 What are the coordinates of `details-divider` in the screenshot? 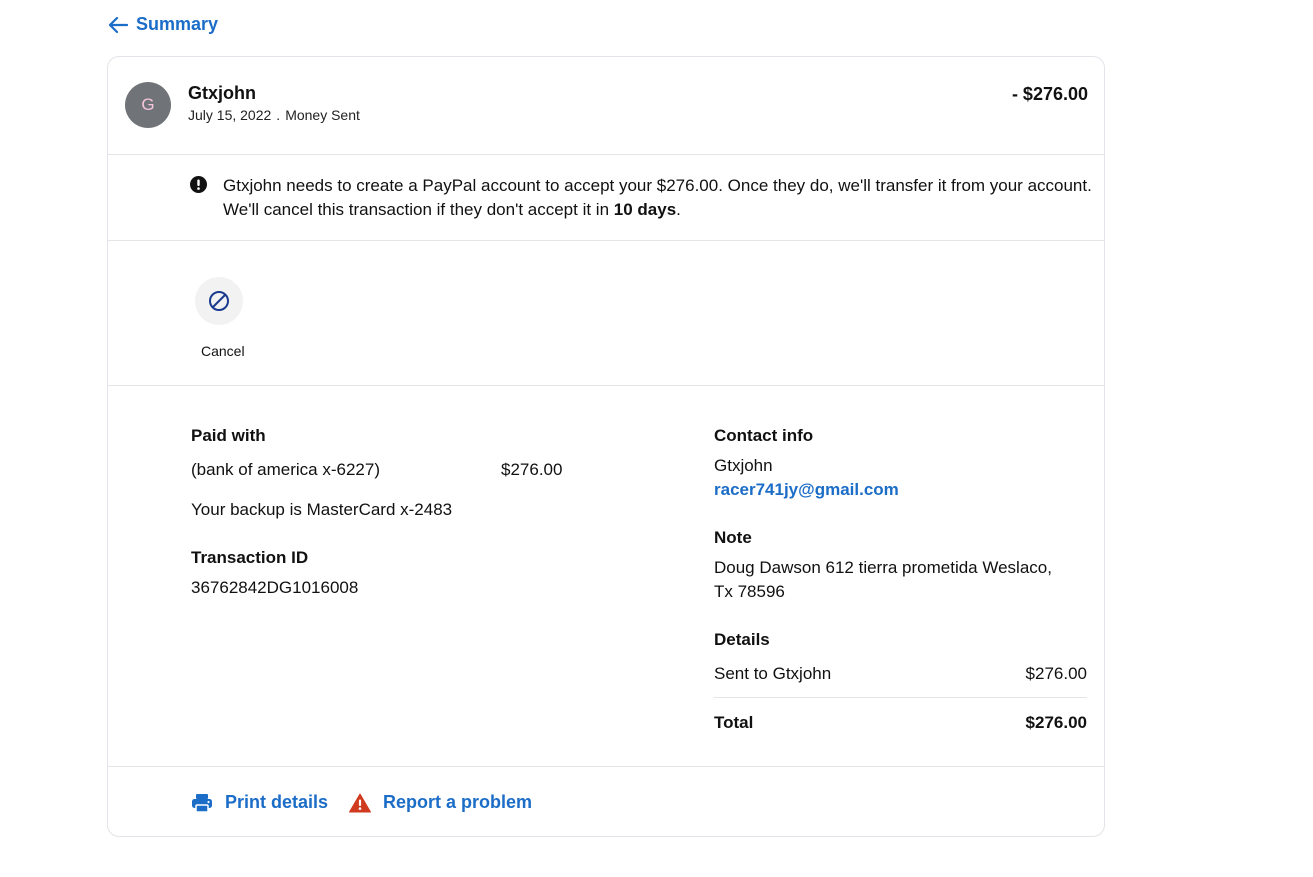 It's located at (900, 697).